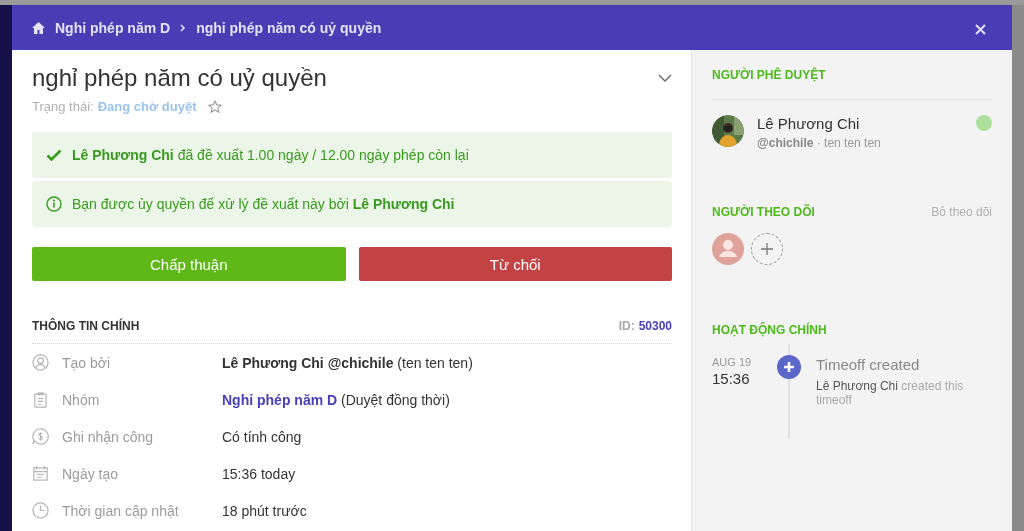 This screenshot has height=531, width=1024. What do you see at coordinates (183, 27) in the screenshot?
I see `chevron-icon` at bounding box center [183, 27].